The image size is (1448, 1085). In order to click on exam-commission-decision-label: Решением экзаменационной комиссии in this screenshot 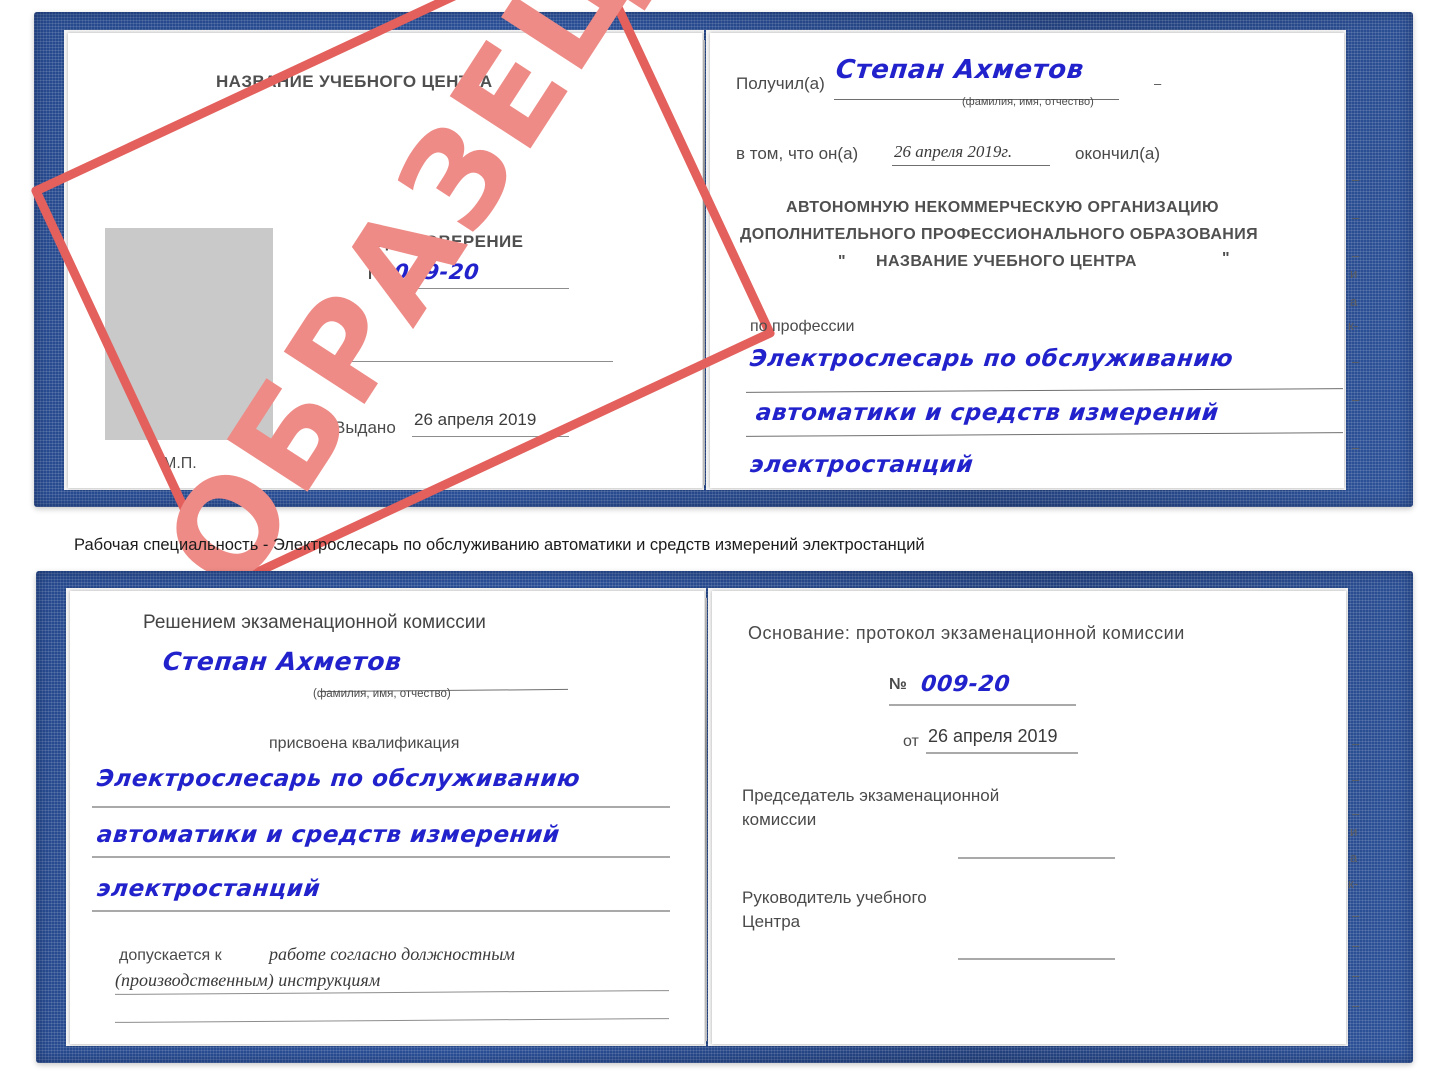, I will do `click(314, 622)`.